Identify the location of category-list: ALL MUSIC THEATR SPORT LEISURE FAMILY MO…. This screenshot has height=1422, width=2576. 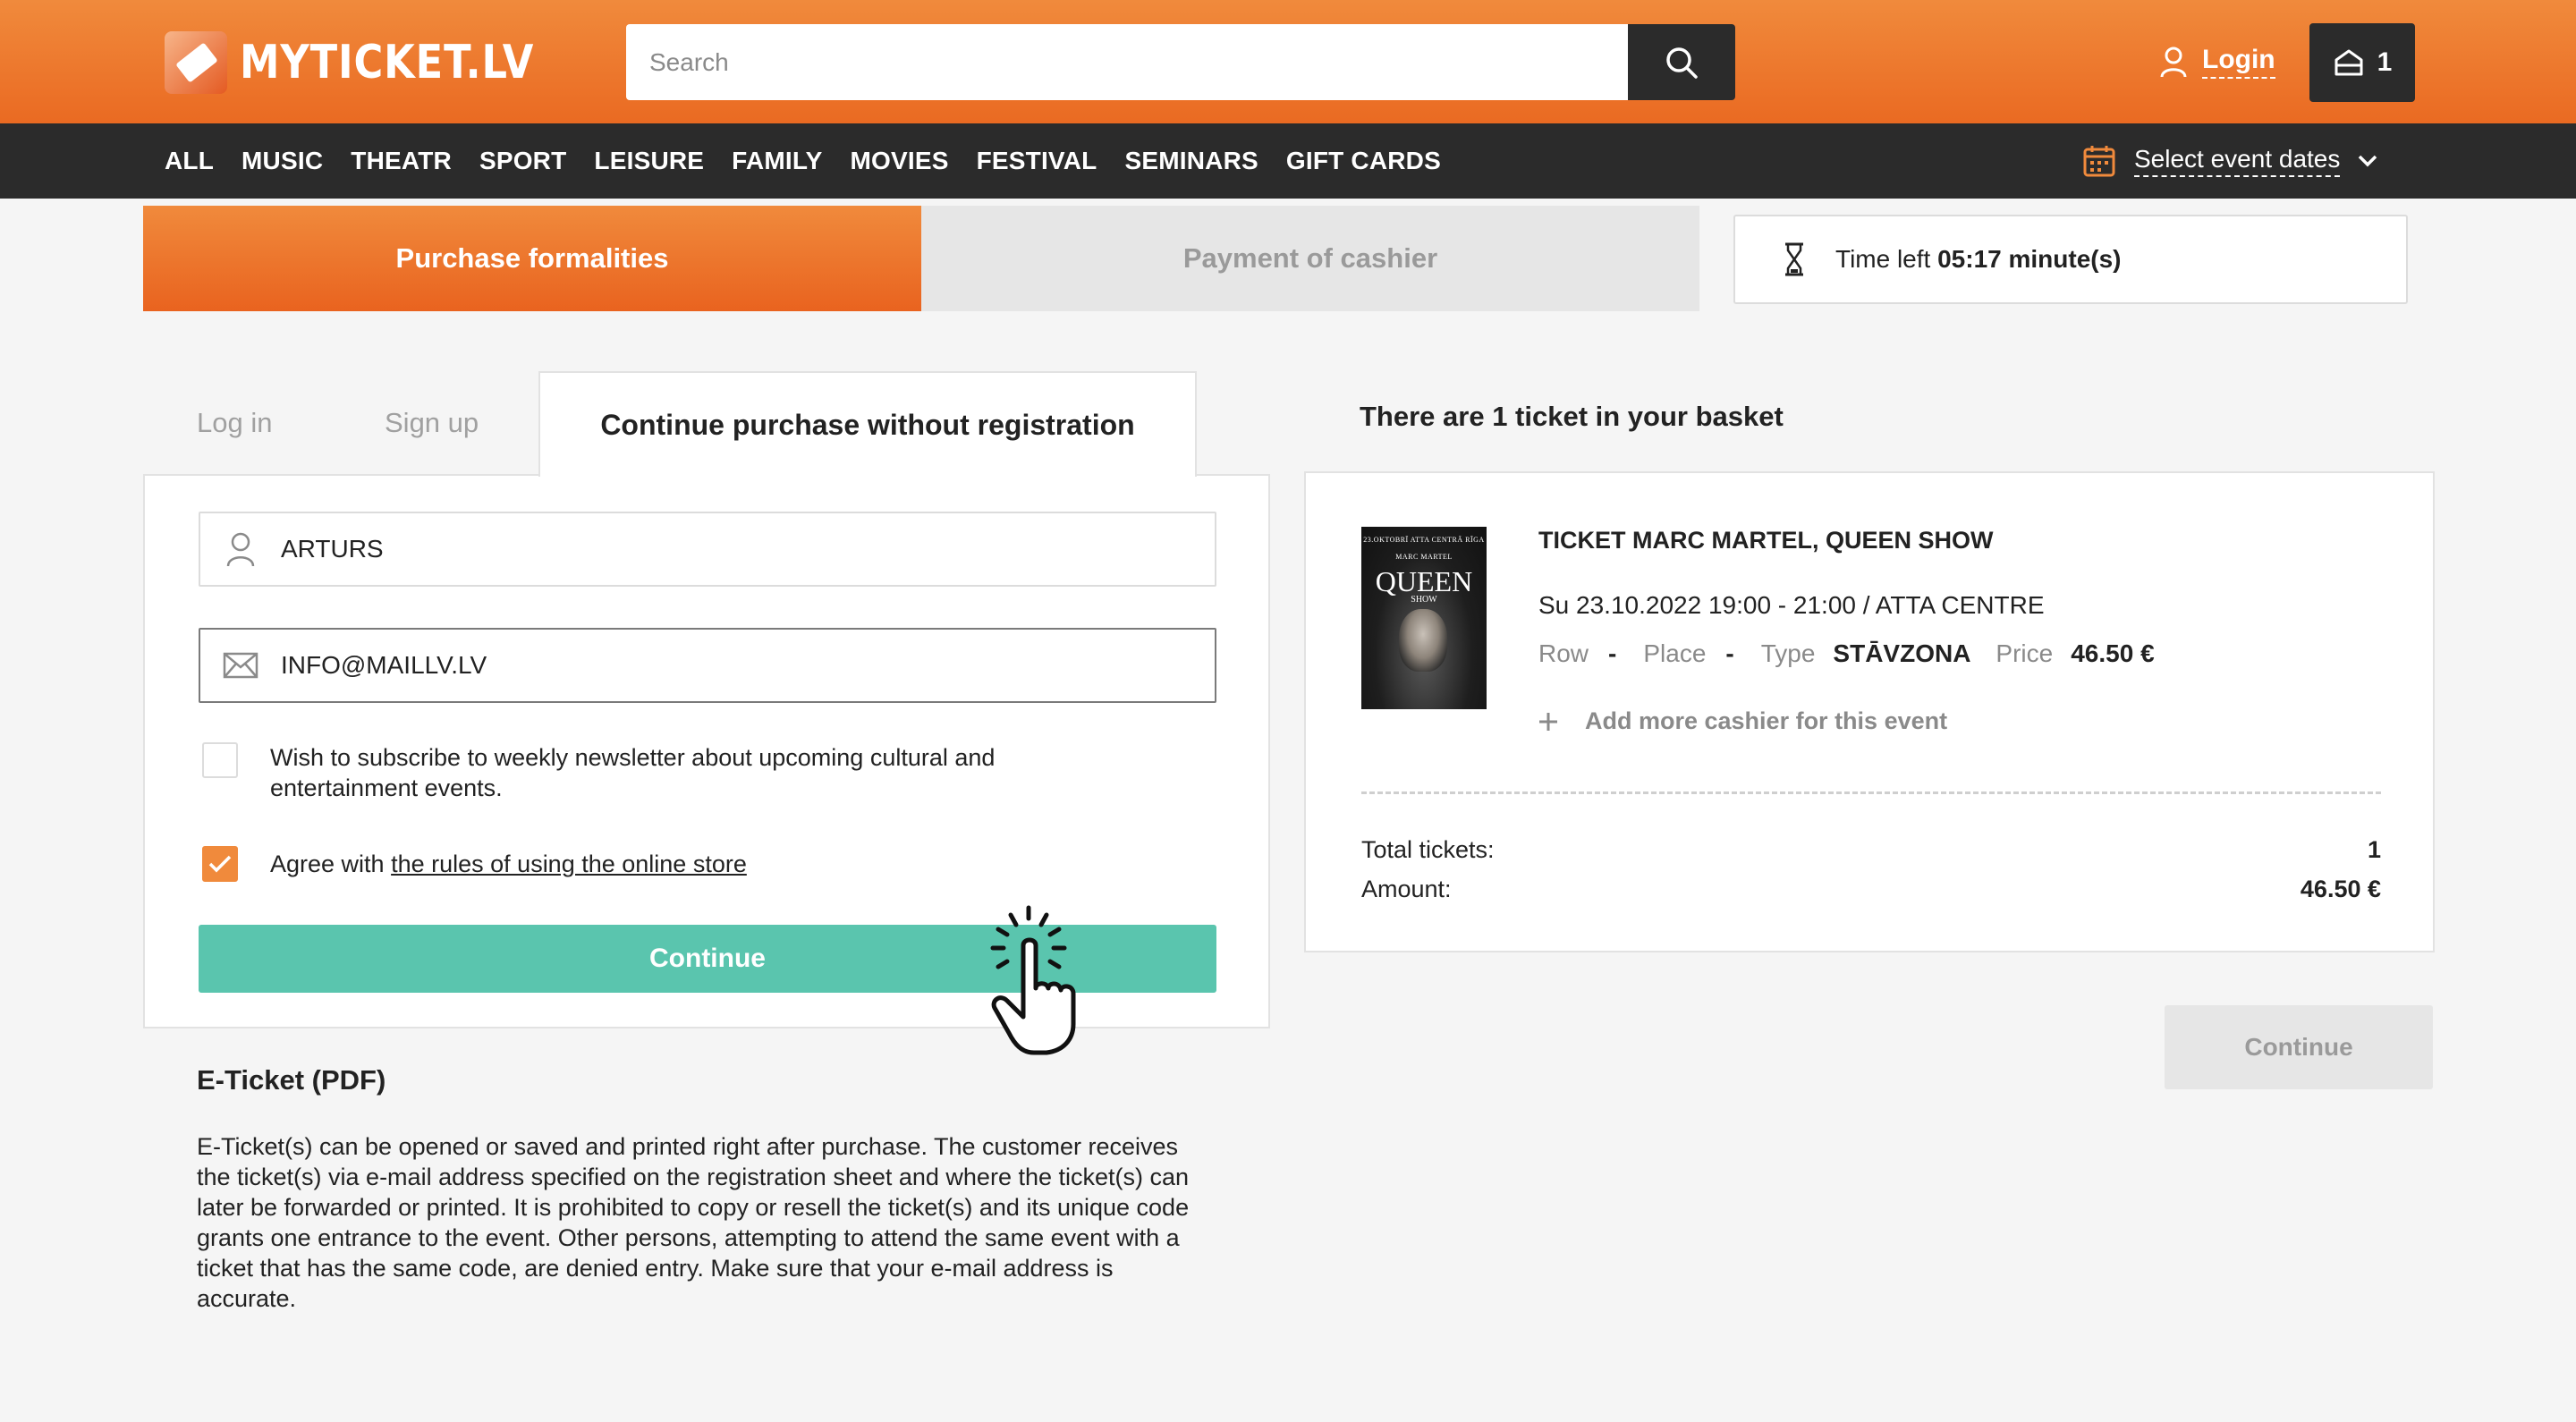
(803, 161).